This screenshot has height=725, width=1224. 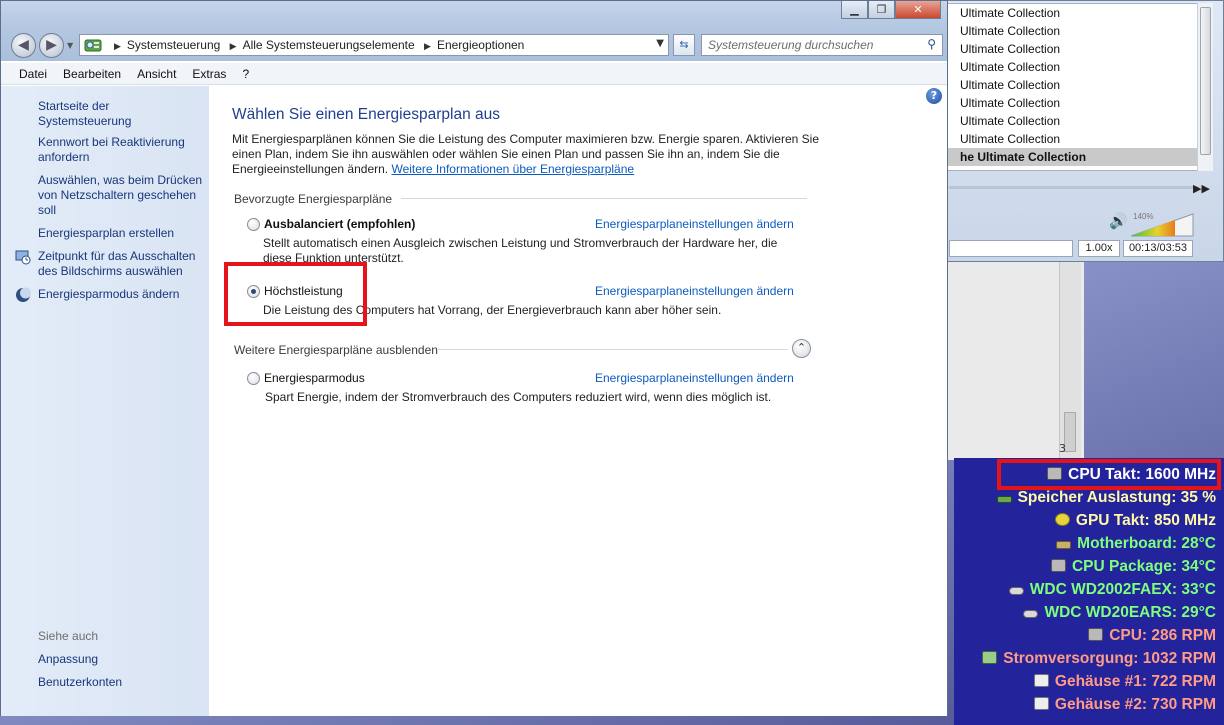 I want to click on minimize-button: ▁, so click(x=854, y=10).